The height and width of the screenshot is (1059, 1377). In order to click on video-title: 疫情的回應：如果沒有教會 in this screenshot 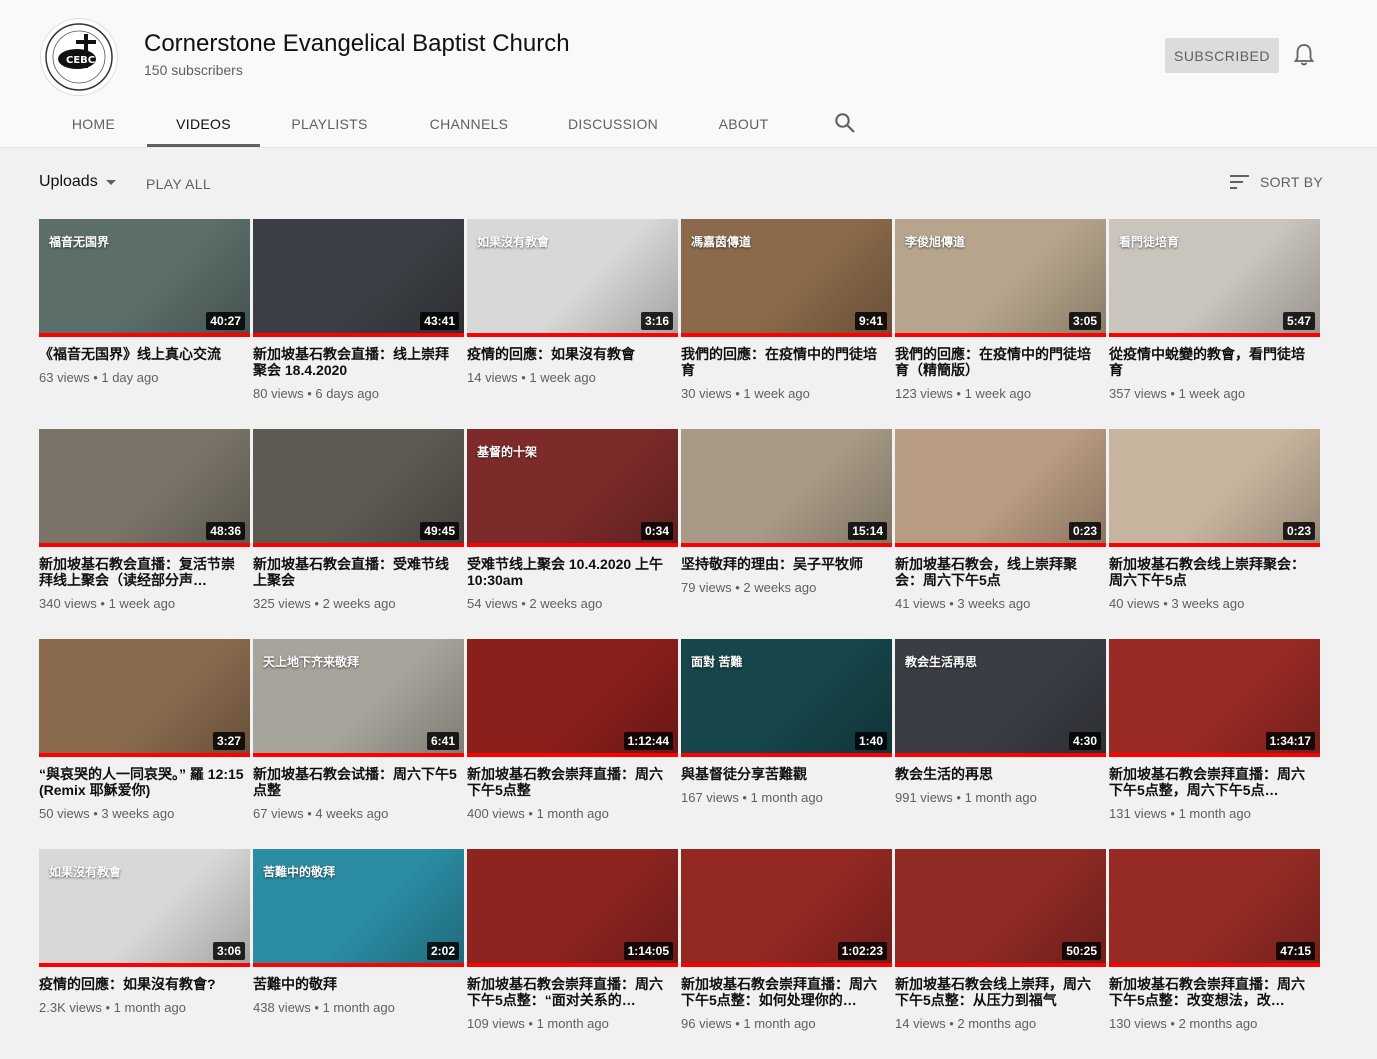, I will do `click(569, 354)`.